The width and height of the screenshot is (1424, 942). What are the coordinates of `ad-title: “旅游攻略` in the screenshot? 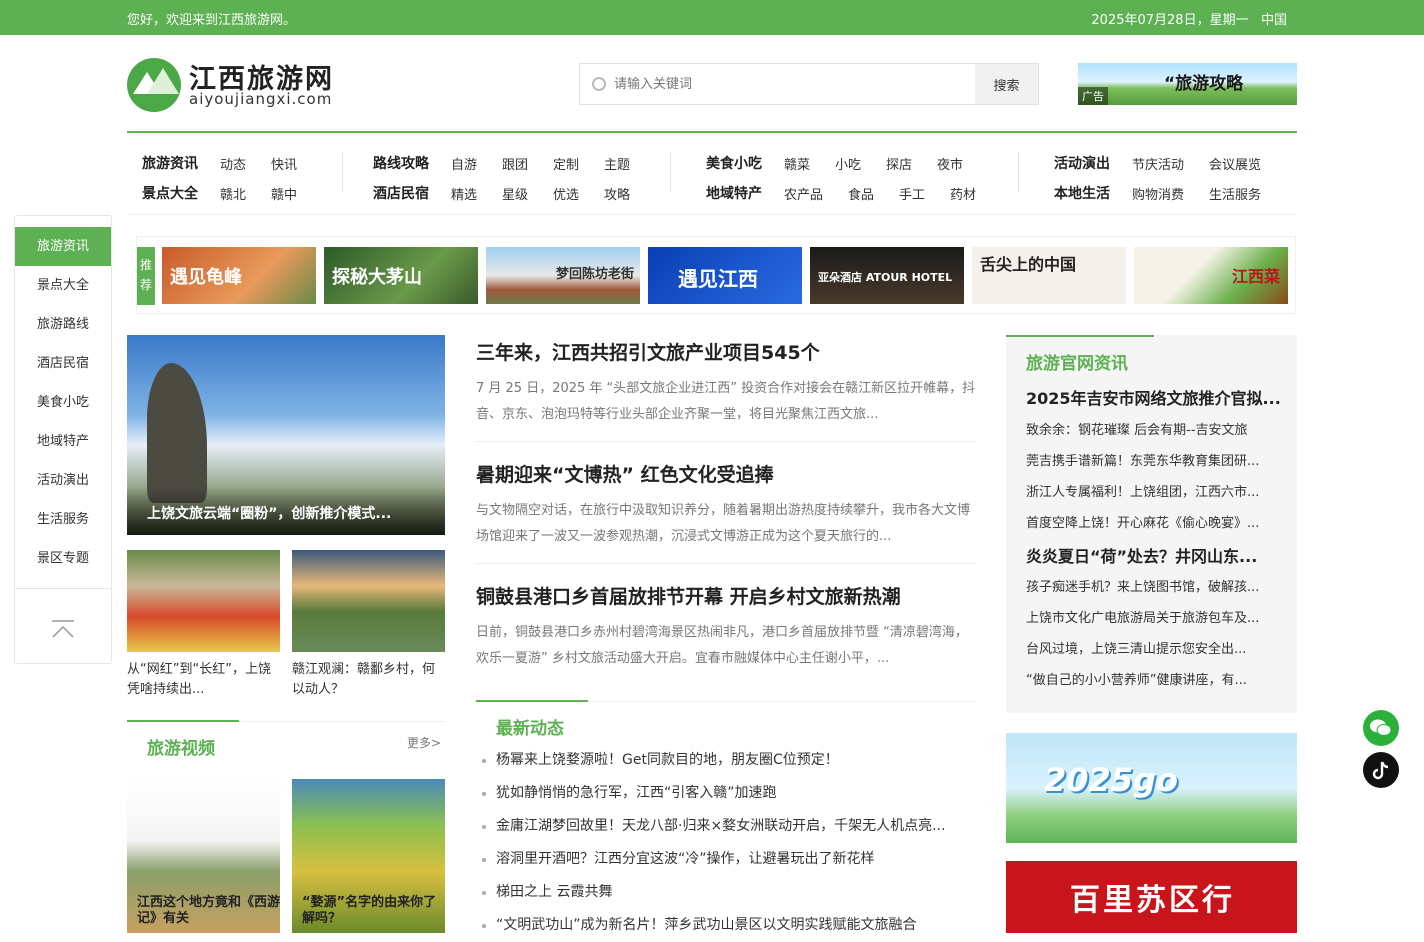 It's located at (1204, 84).